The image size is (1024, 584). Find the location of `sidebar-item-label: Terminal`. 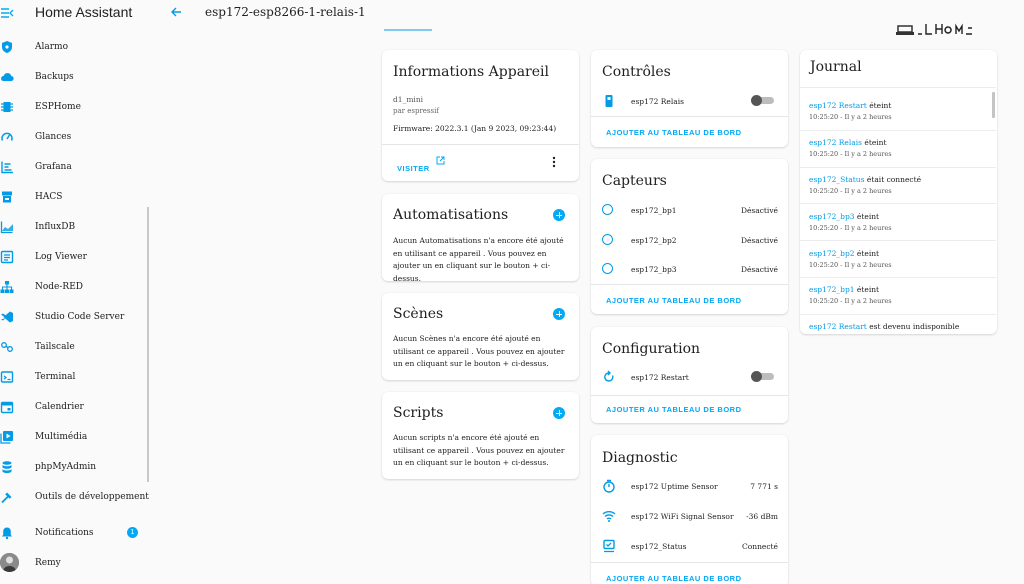

sidebar-item-label: Terminal is located at coordinates (55, 377).